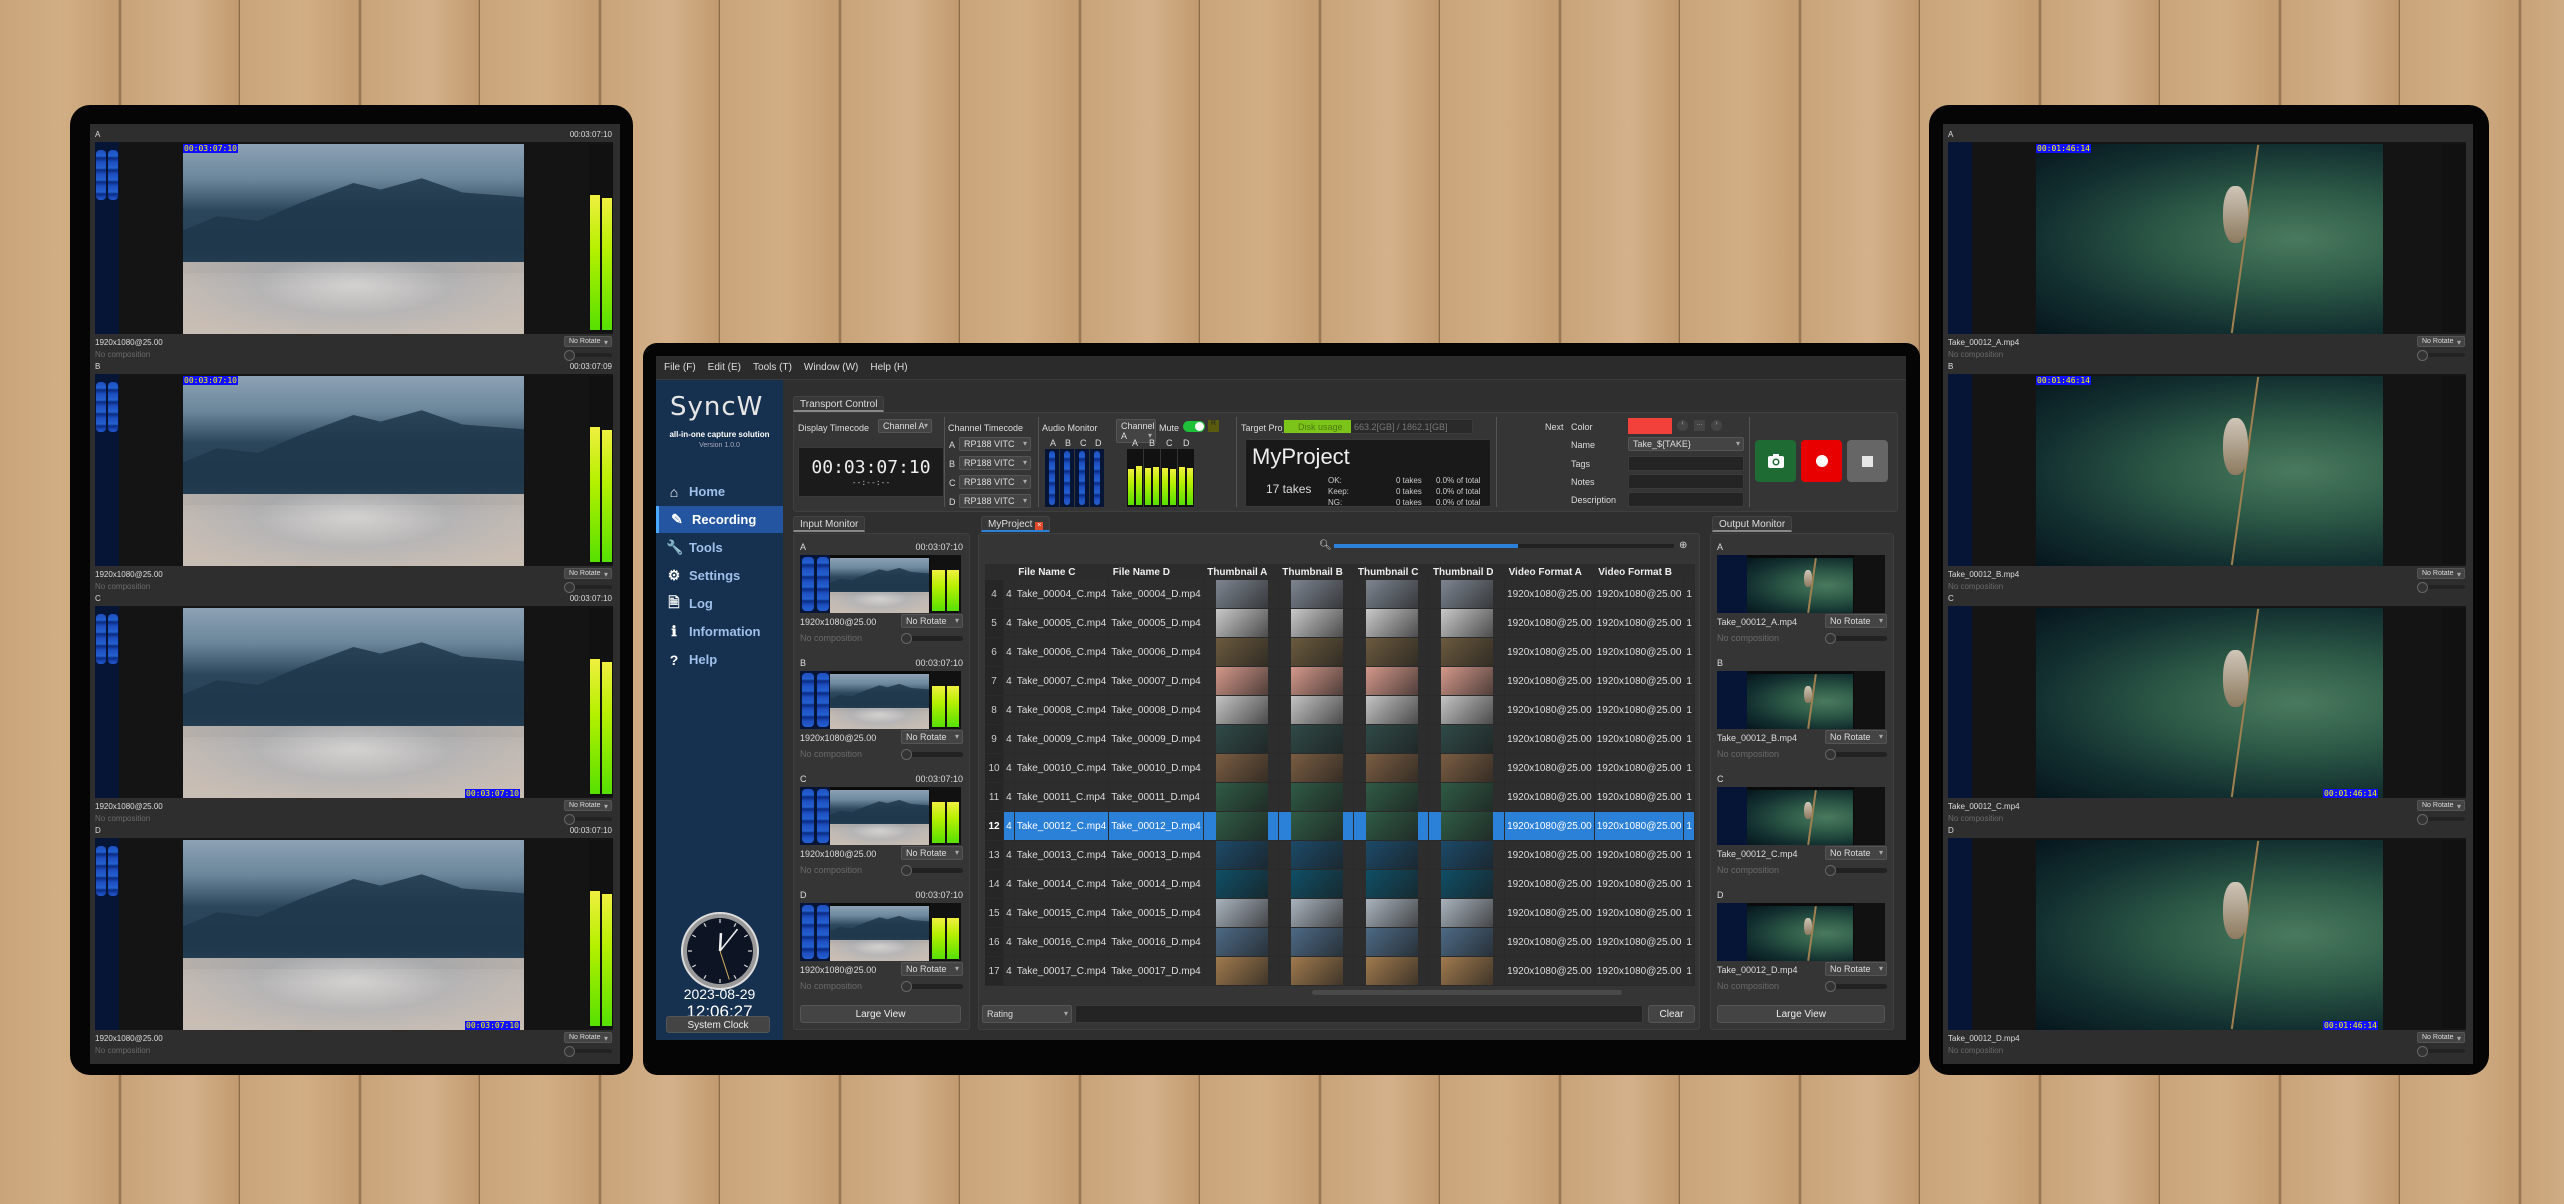 The height and width of the screenshot is (1204, 2564). What do you see at coordinates (1241, 572) in the screenshot?
I see `column-header: Thumbnail A` at bounding box center [1241, 572].